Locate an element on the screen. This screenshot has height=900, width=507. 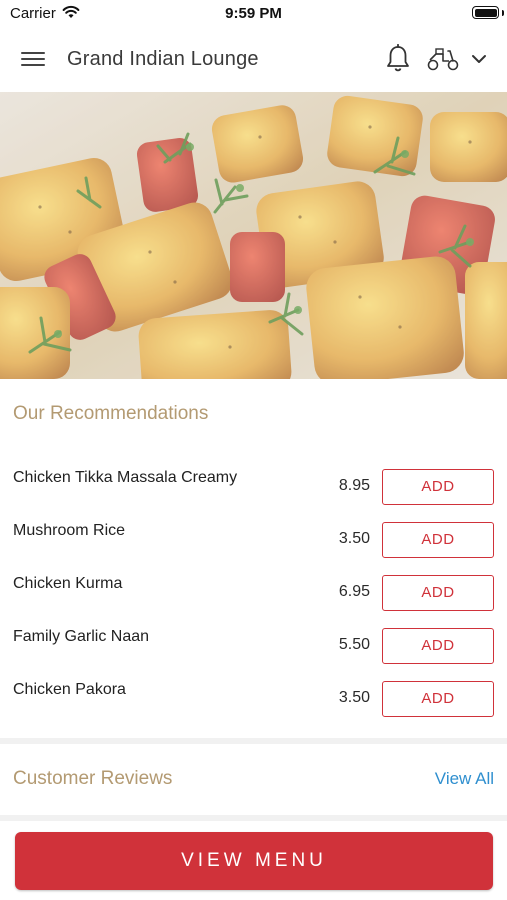
item-name: Chicken Kurma is located at coordinates (68, 583).